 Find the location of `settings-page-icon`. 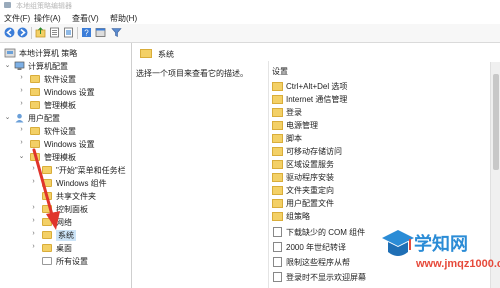

settings-page-icon is located at coordinates (47, 261).